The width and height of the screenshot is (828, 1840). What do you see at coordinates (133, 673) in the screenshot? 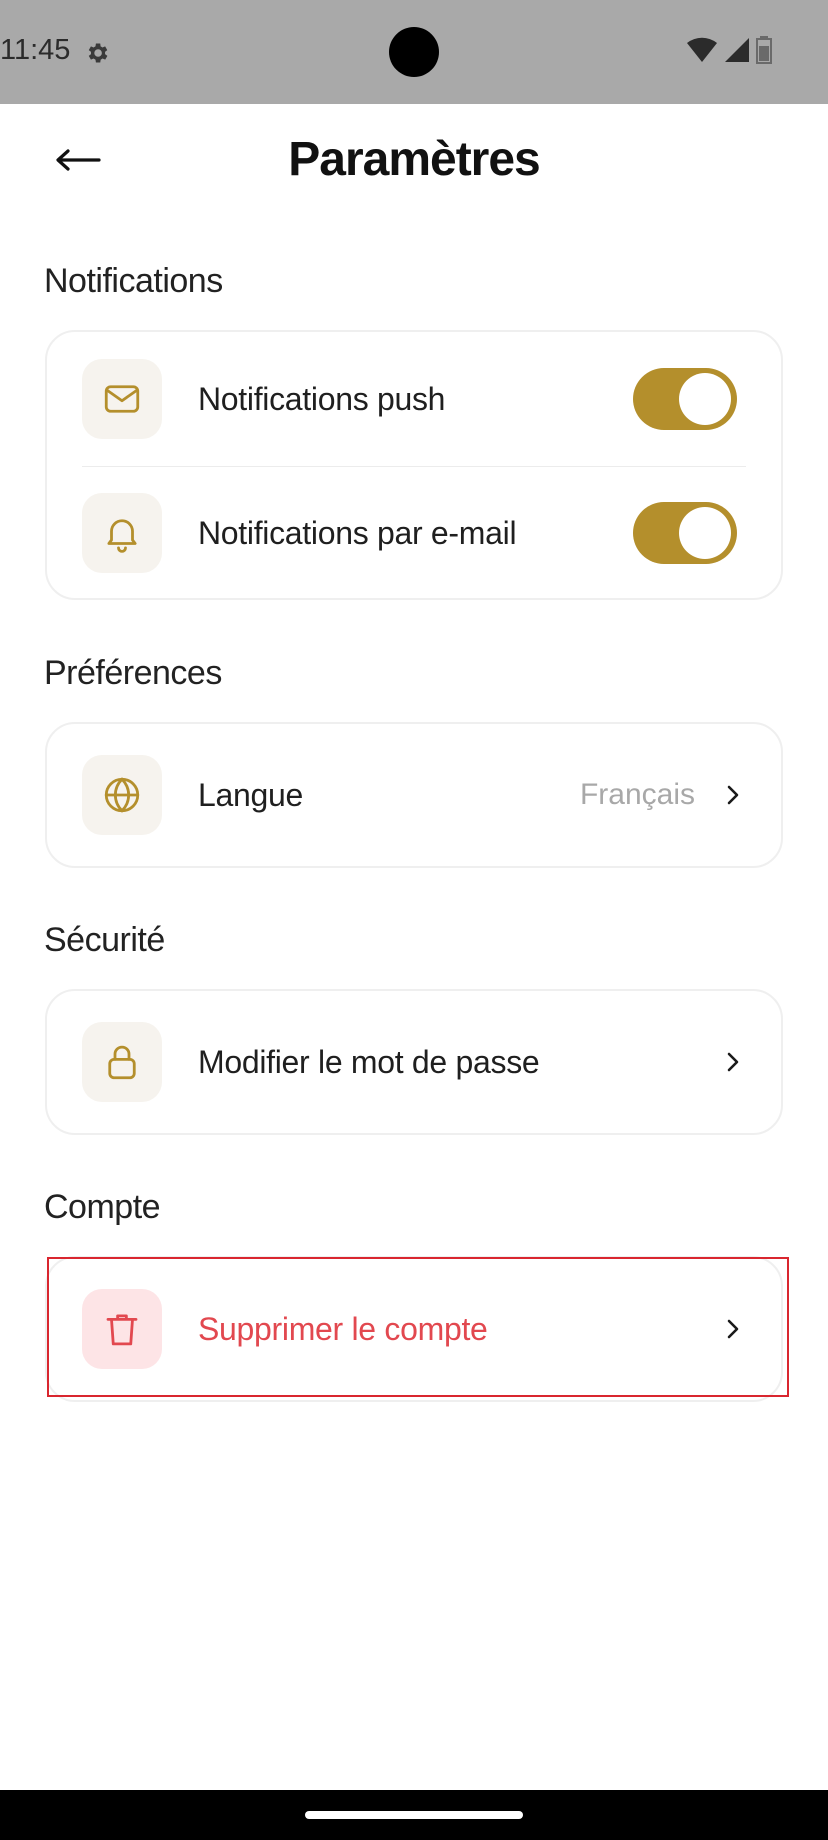
I see `section-title-preferences: Préférences` at bounding box center [133, 673].